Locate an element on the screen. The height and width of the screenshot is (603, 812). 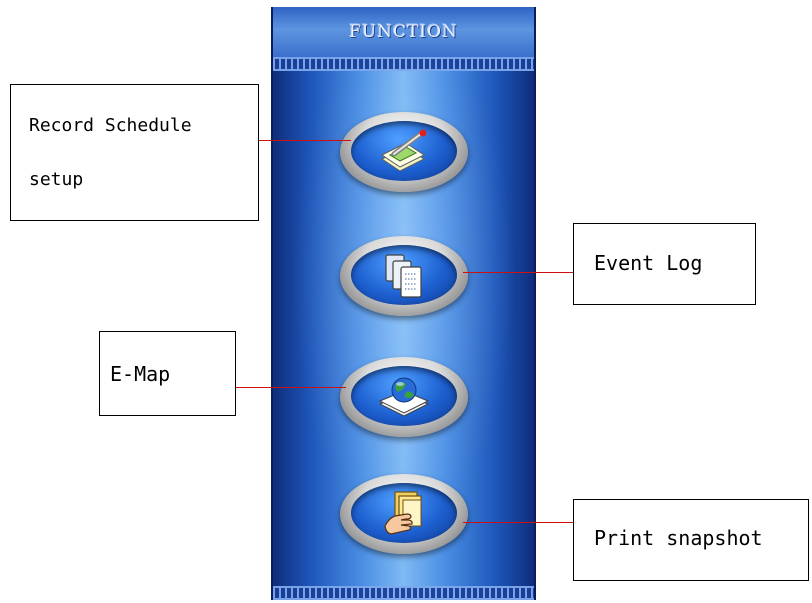
callout-label: Event Log is located at coordinates (648, 263).